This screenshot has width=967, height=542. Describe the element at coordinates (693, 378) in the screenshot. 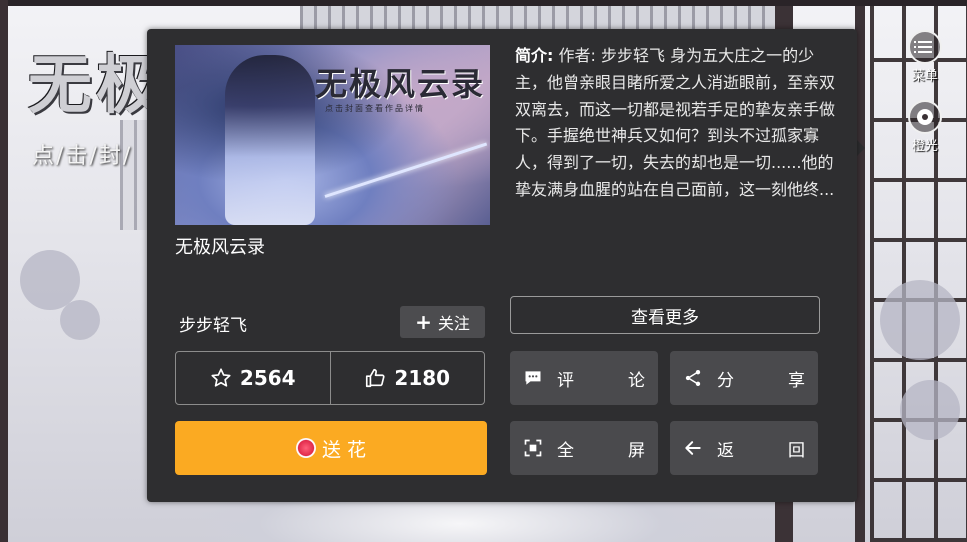

I see `share-icon` at that location.